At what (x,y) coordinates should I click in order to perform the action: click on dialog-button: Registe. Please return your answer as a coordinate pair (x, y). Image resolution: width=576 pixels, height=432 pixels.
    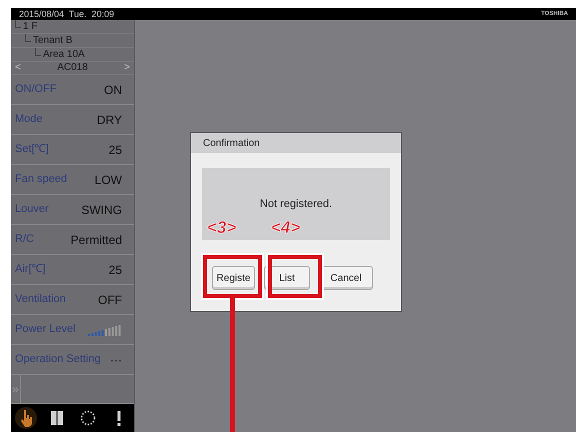
    Looking at the image, I should click on (233, 278).